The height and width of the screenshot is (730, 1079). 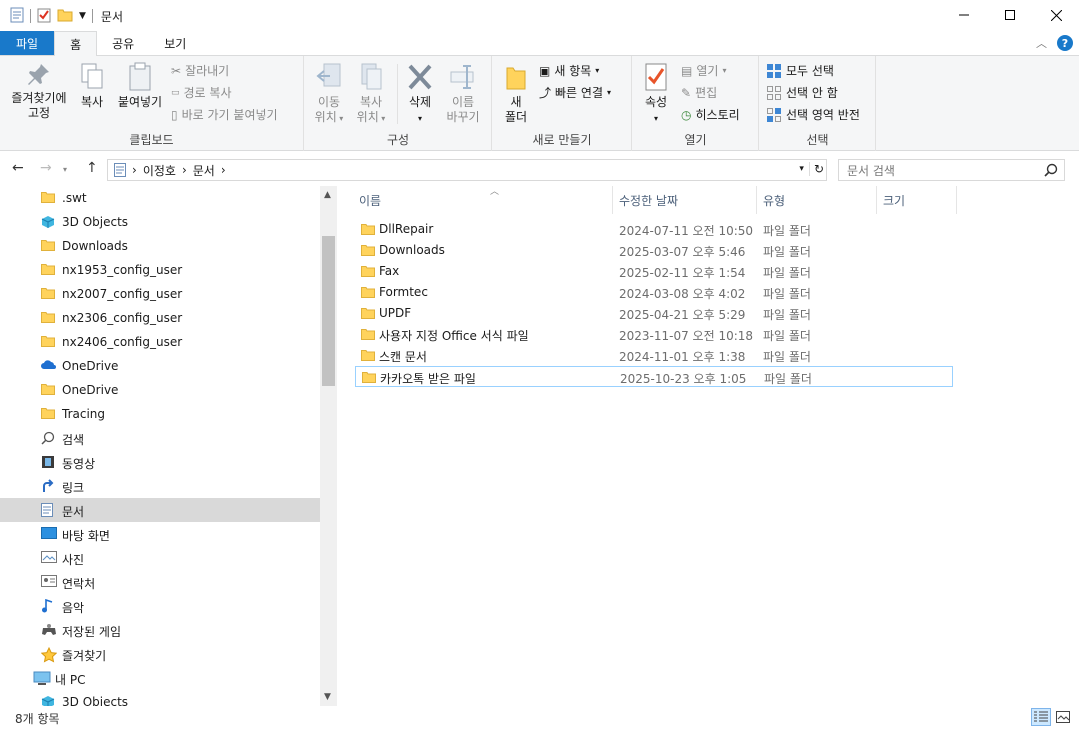 What do you see at coordinates (467, 170) in the screenshot?
I see `address-bar: › 이정호 › 문서 › ▾ ↻` at bounding box center [467, 170].